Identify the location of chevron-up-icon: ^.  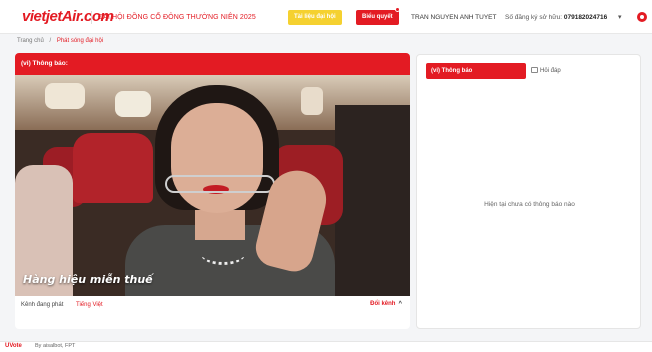
(400, 304).